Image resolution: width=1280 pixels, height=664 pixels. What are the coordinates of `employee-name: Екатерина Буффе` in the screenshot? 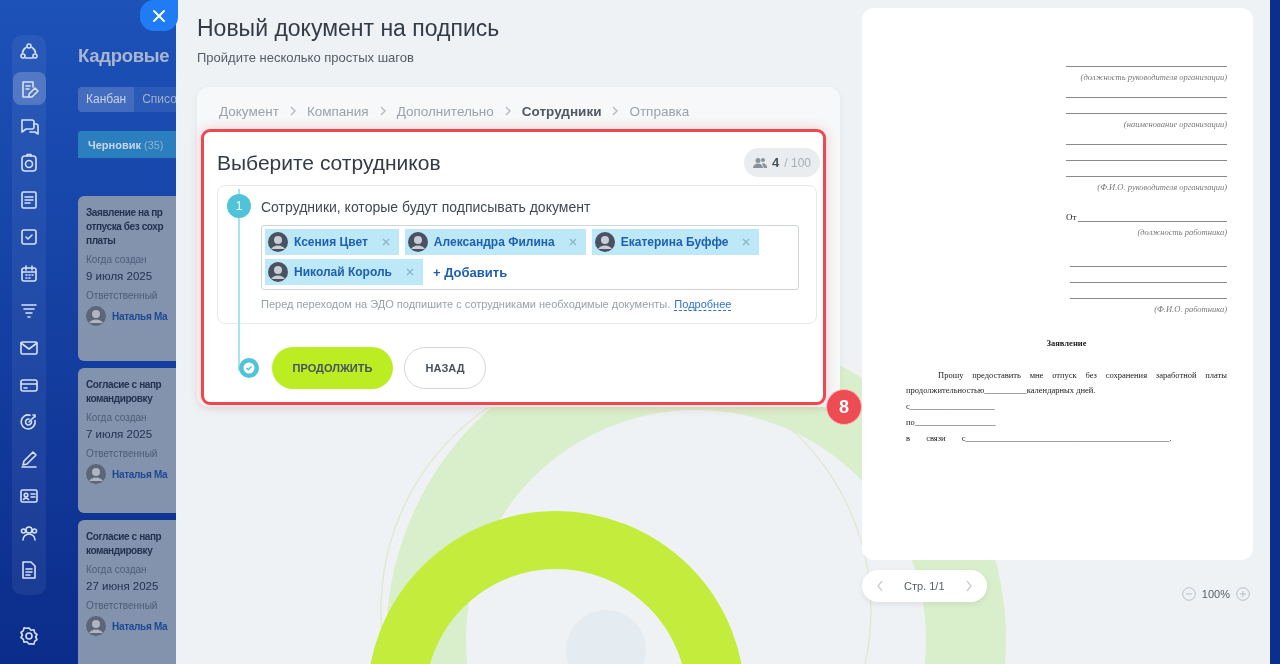 It's located at (674, 242).